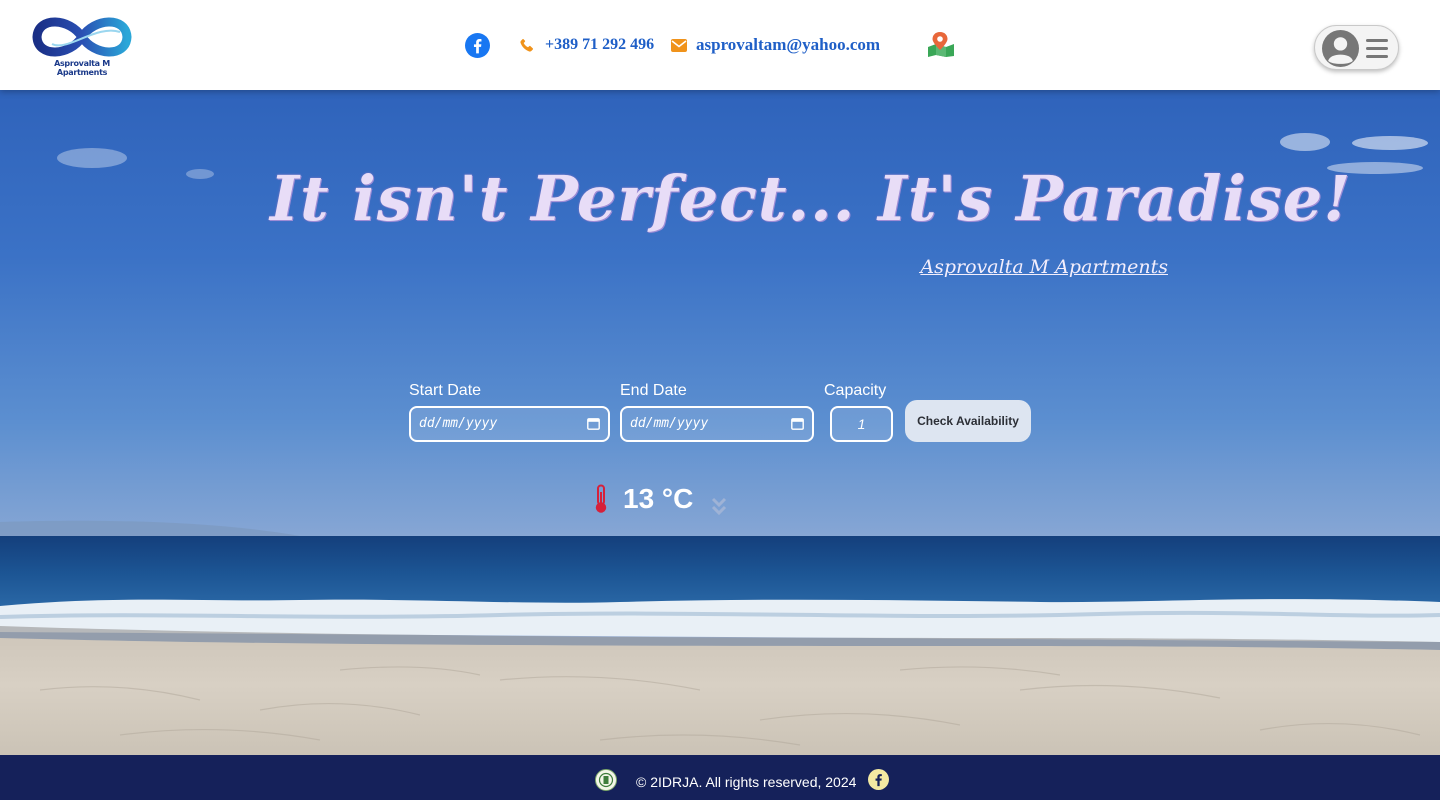 This screenshot has height=800, width=1440. I want to click on facebook-link, so click(477, 45).